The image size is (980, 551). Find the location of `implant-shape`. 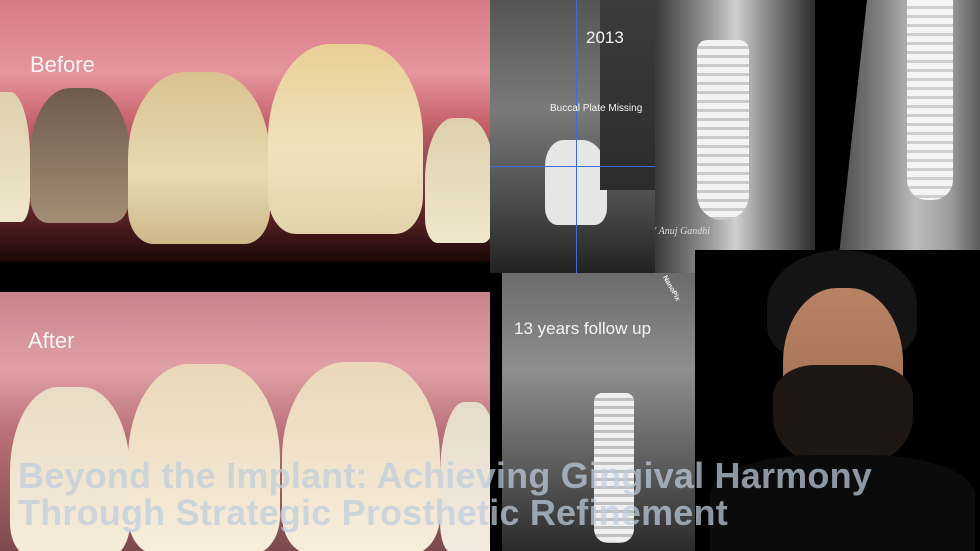

implant-shape is located at coordinates (723, 130).